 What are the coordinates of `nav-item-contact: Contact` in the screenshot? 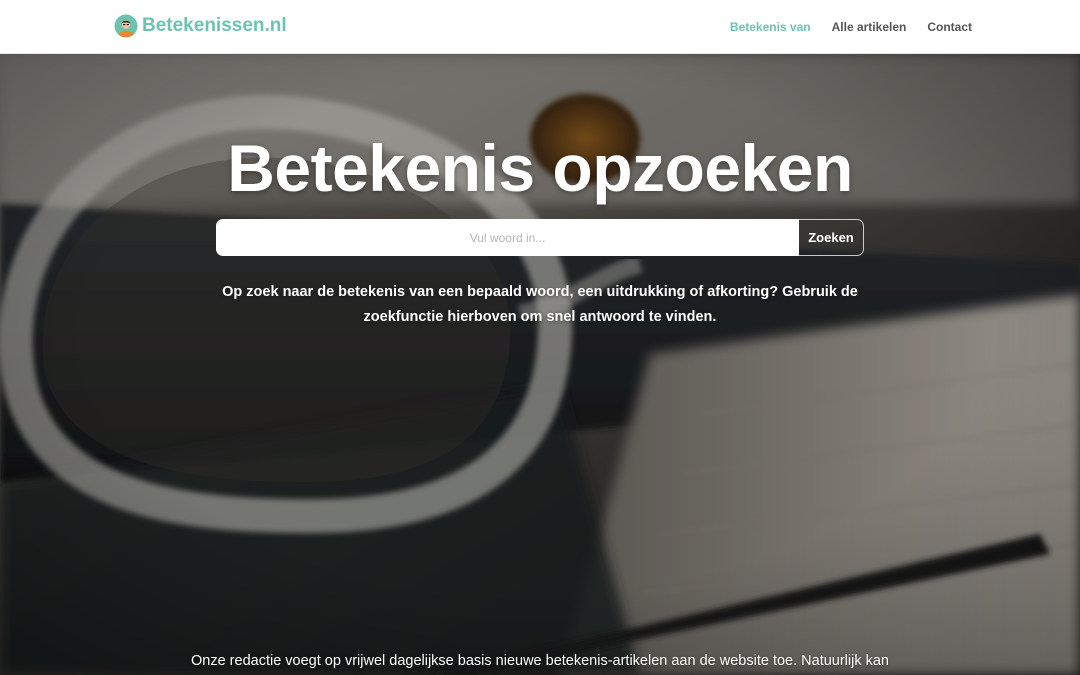 It's located at (949, 27).